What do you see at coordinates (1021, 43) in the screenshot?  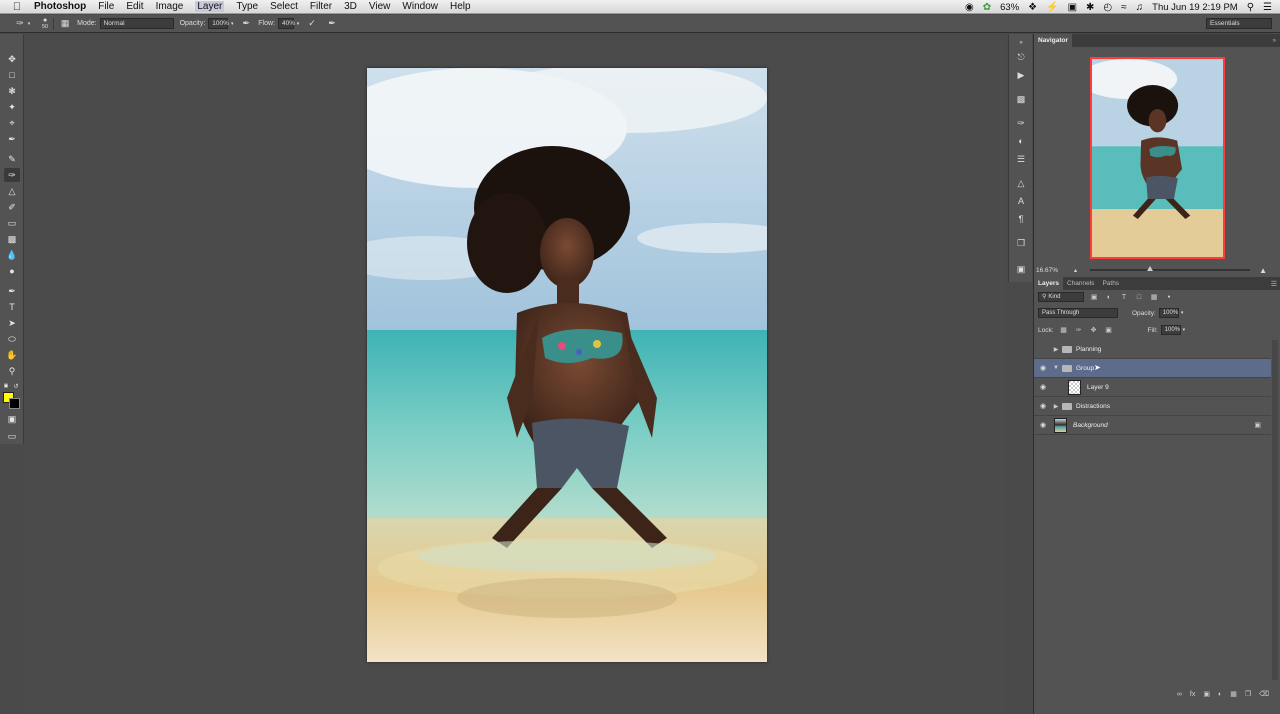 I see `collapse-arrows-icon: »` at bounding box center [1021, 43].